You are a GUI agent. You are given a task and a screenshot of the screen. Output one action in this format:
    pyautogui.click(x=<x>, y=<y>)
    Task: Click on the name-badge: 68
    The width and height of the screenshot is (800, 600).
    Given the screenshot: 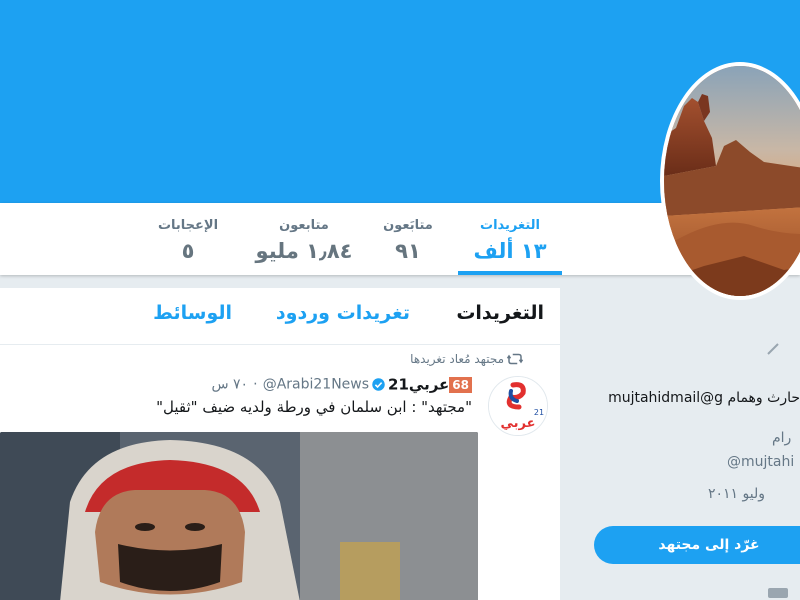 What is the action you would take?
    pyautogui.click(x=460, y=384)
    